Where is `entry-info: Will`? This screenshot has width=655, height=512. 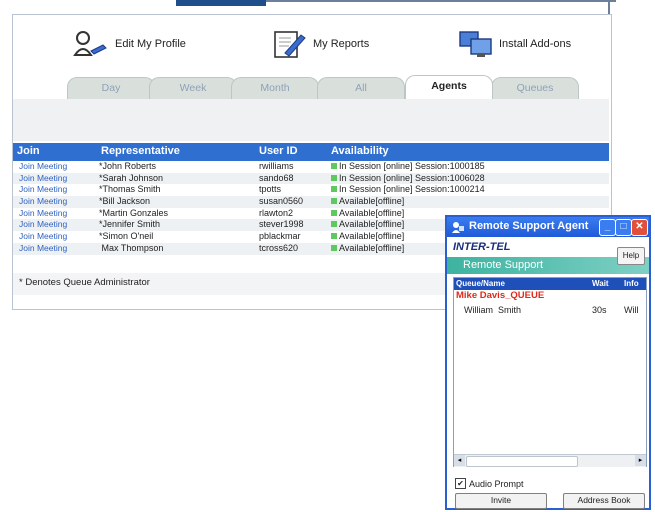 entry-info: Will is located at coordinates (631, 310).